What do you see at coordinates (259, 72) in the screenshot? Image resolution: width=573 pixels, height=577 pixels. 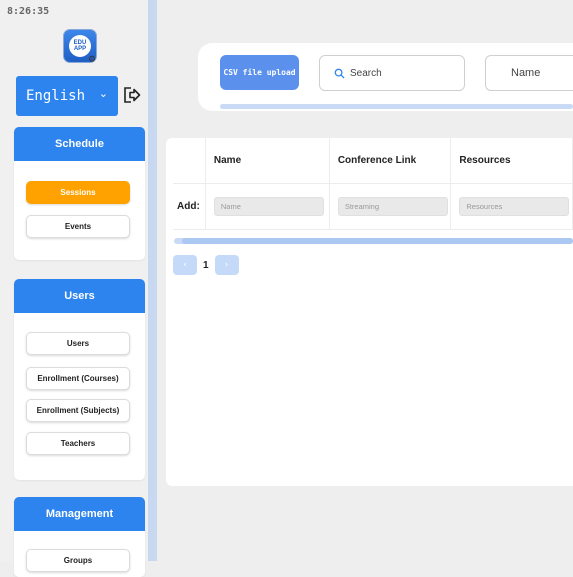 I see `csv-upload-button: CSV file upload` at bounding box center [259, 72].